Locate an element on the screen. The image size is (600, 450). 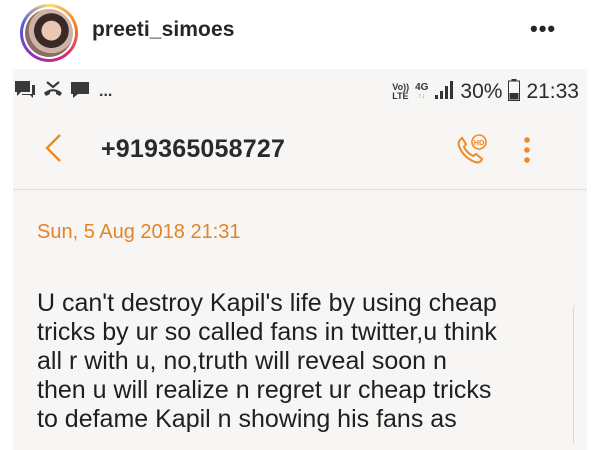
missed-call-icon is located at coordinates (53, 92).